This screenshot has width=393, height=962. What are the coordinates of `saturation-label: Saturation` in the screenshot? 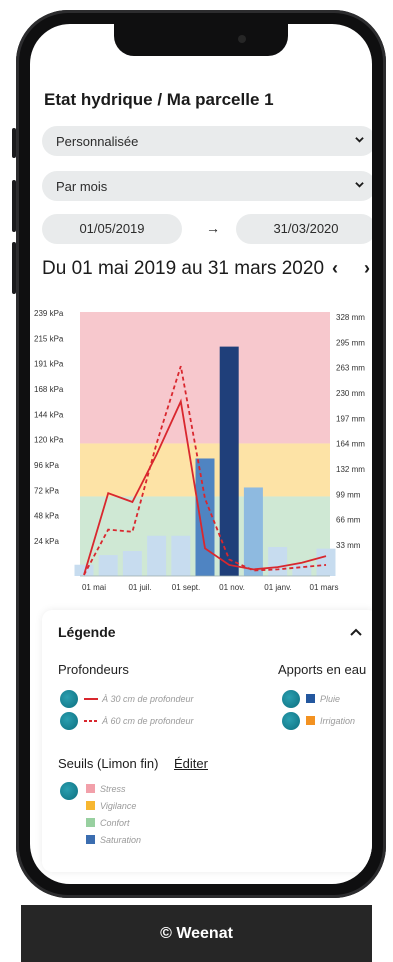 It's located at (121, 840).